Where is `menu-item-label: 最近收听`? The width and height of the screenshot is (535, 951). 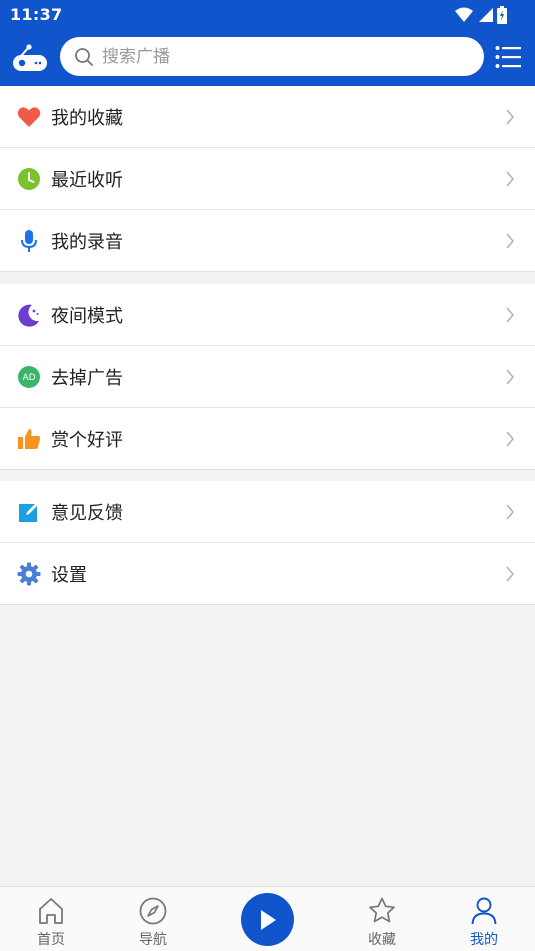 menu-item-label: 最近收听 is located at coordinates (87, 180).